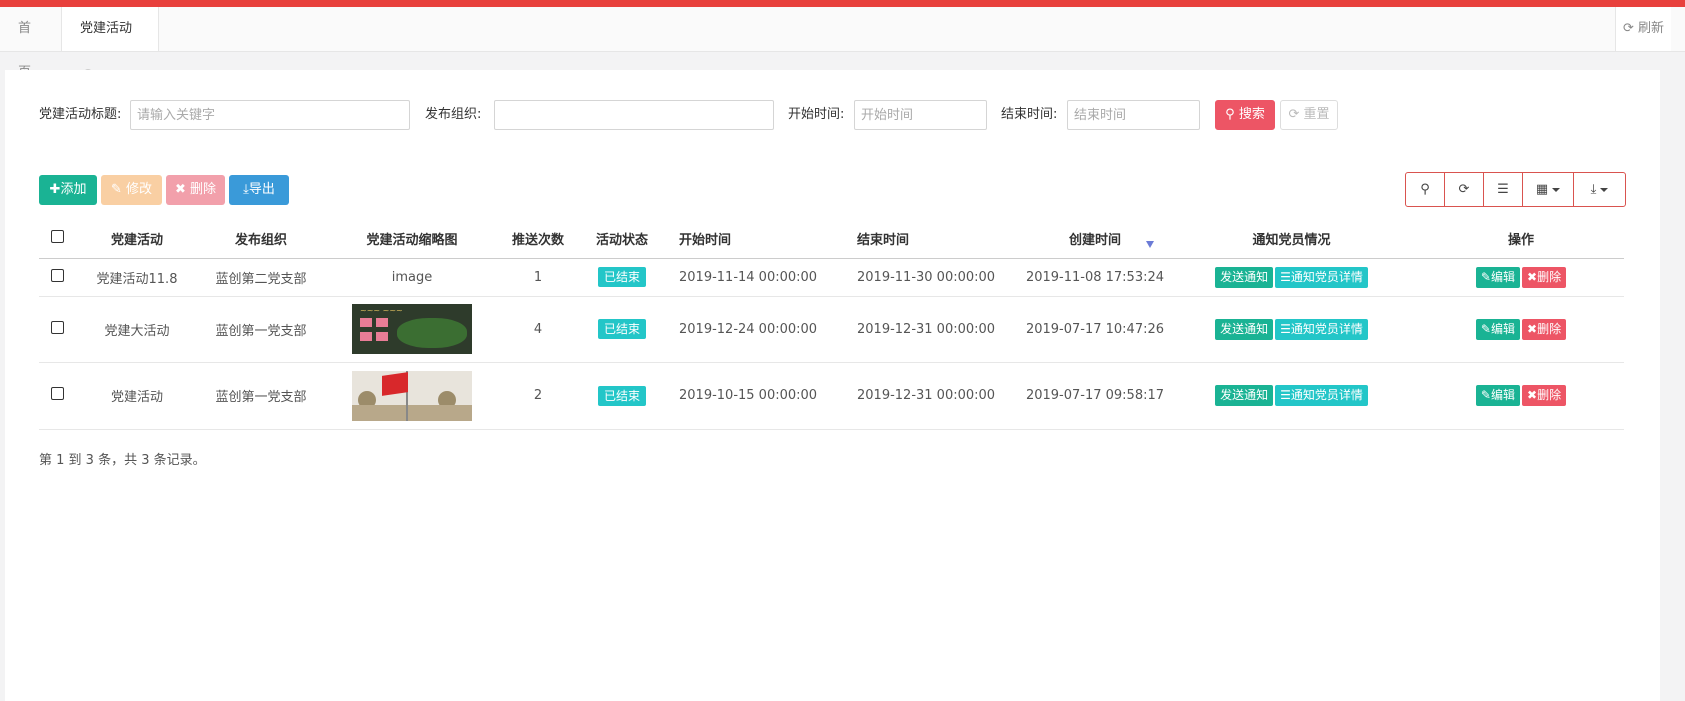  What do you see at coordinates (538, 396) in the screenshot?
I see `cell-push-count: 2` at bounding box center [538, 396].